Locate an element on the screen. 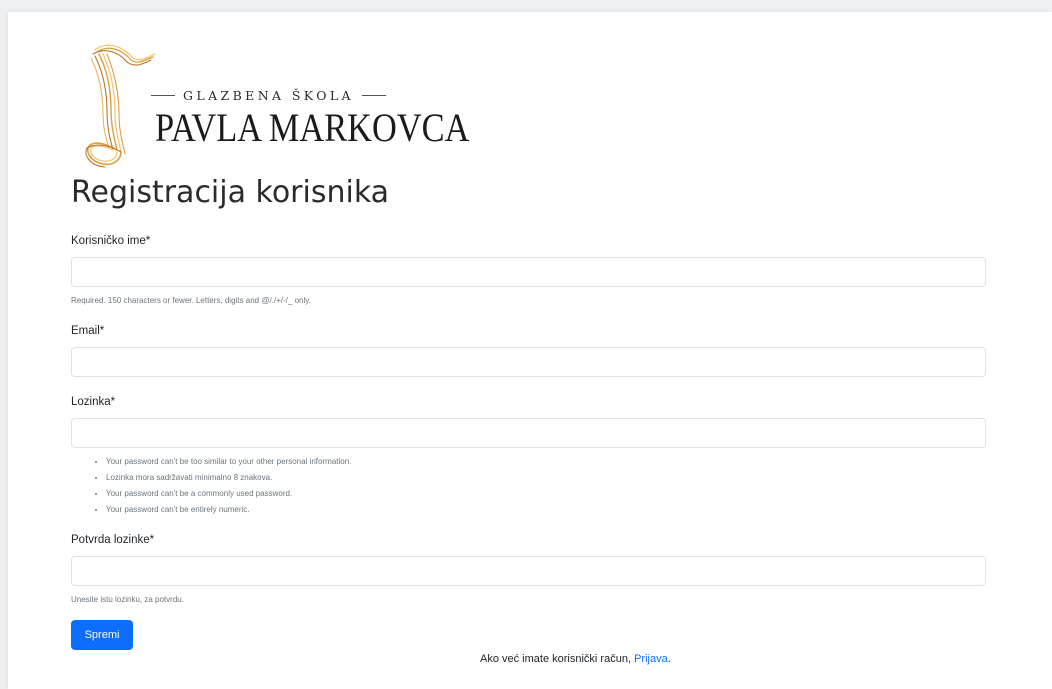 This screenshot has height=689, width=1052. logo-rule-left is located at coordinates (163, 95).